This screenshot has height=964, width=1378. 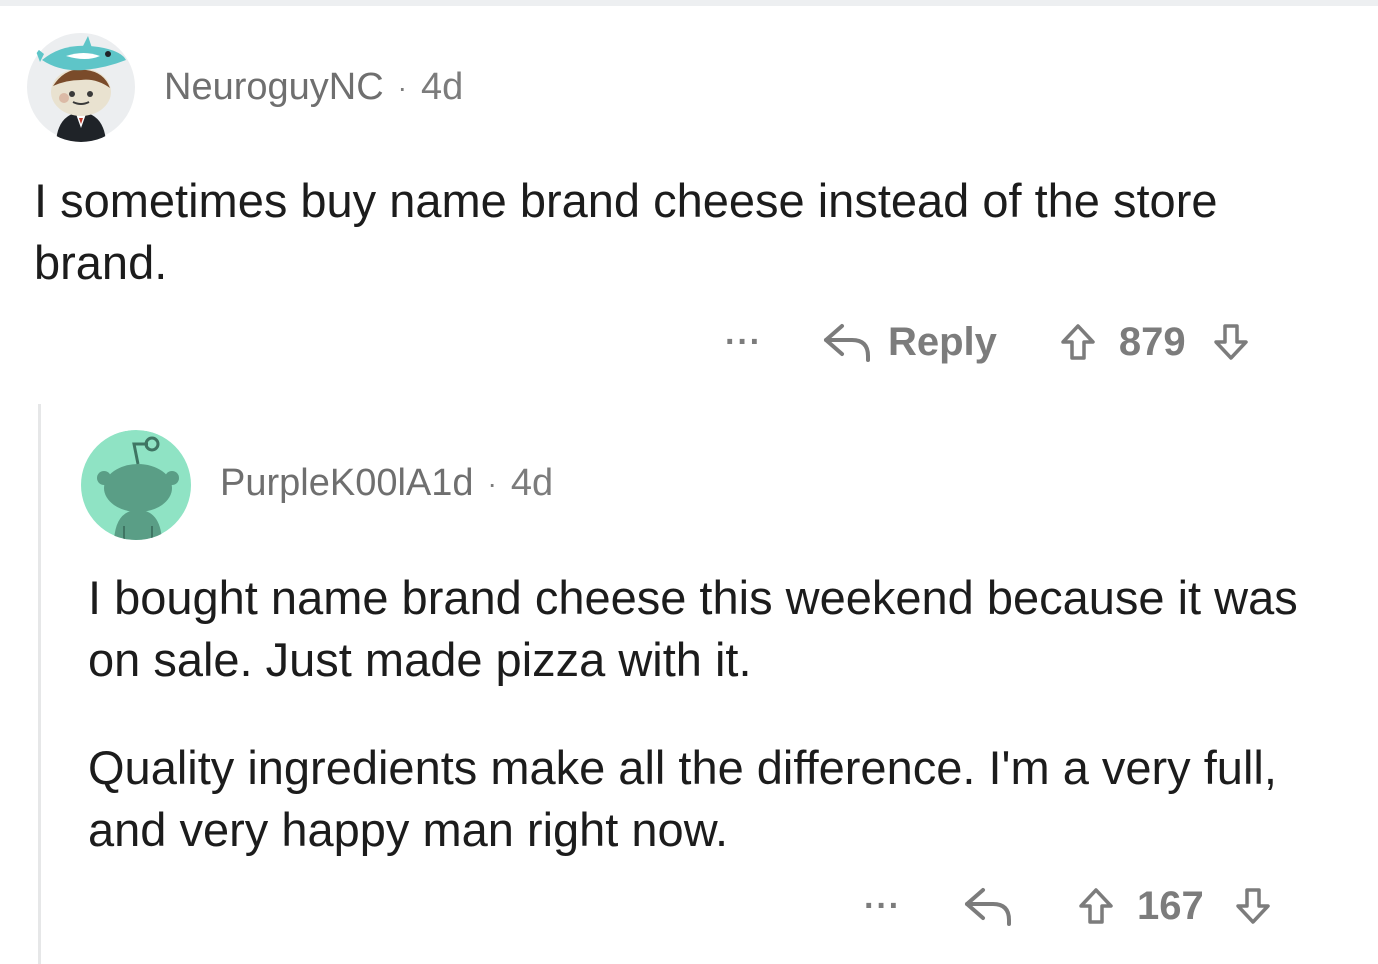 What do you see at coordinates (1152, 341) in the screenshot?
I see `vote-score: 879` at bounding box center [1152, 341].